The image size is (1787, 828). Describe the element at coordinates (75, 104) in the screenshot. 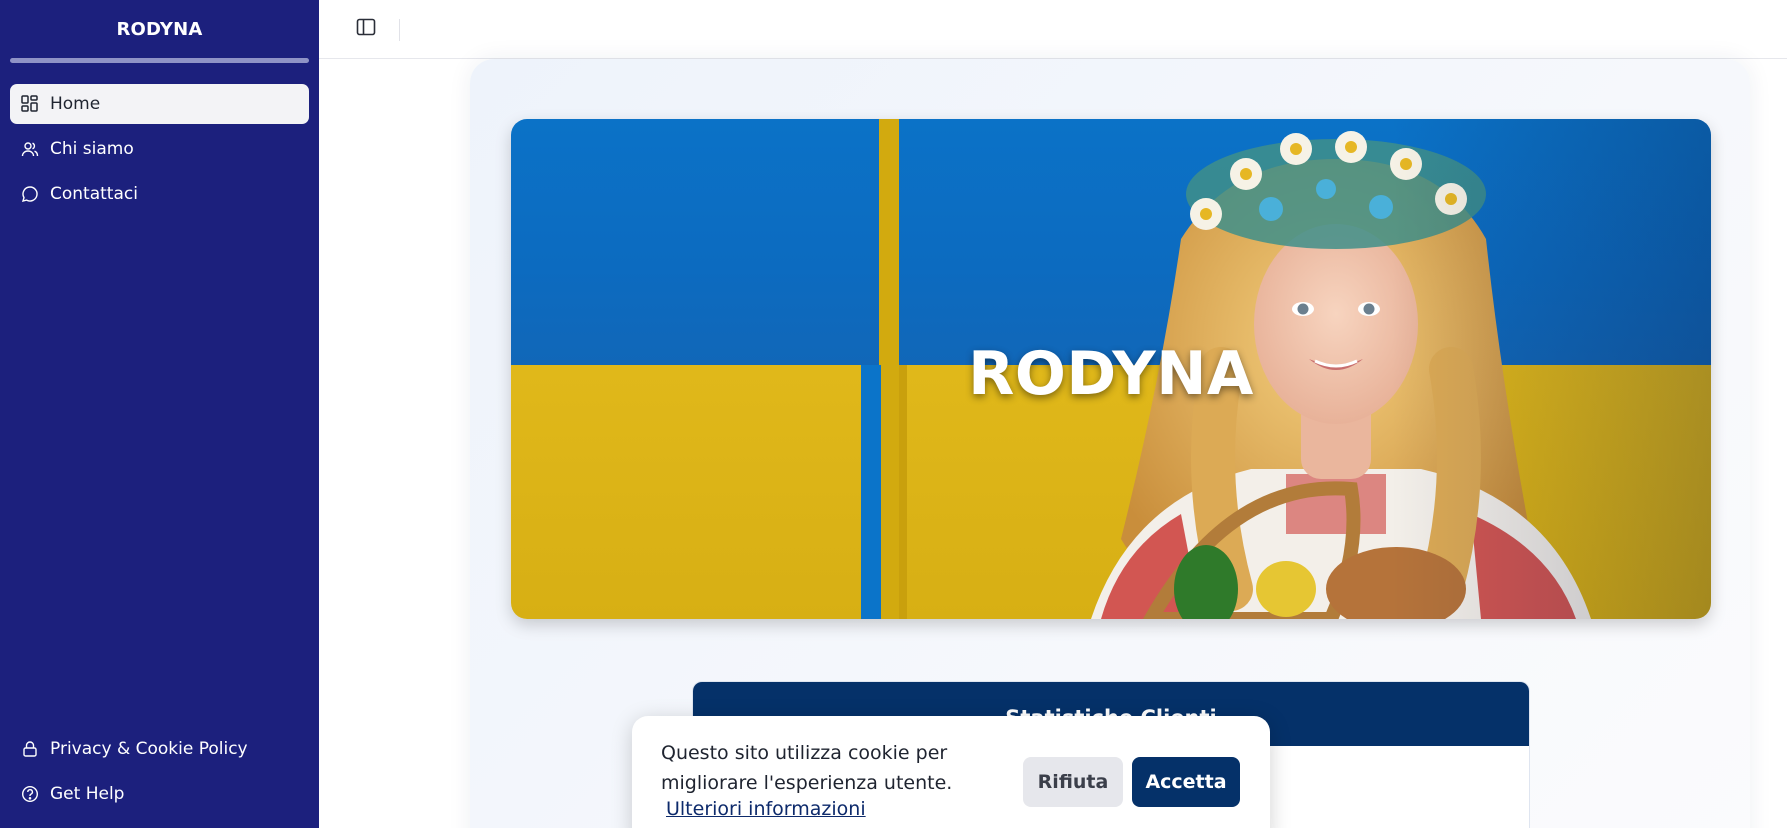

I see `sidebar-item-label: Home` at that location.